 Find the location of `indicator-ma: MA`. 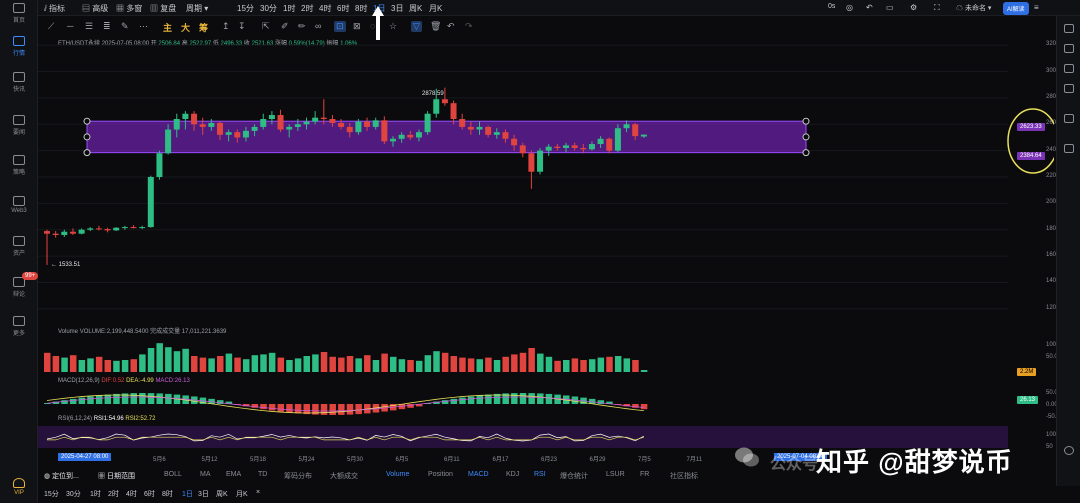

indicator-ma: MA is located at coordinates (205, 474).